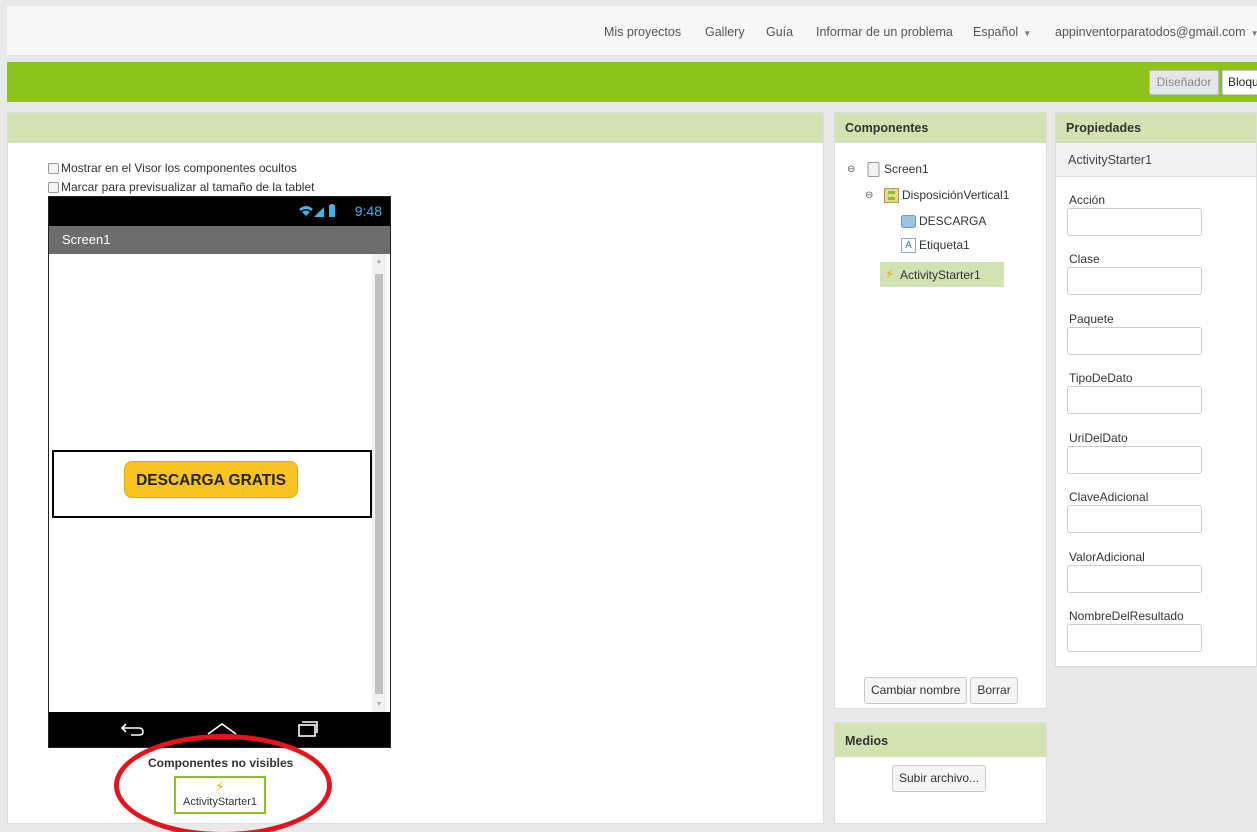  I want to click on property-label-claveadicional: ClaveAdicional, so click(1109, 497).